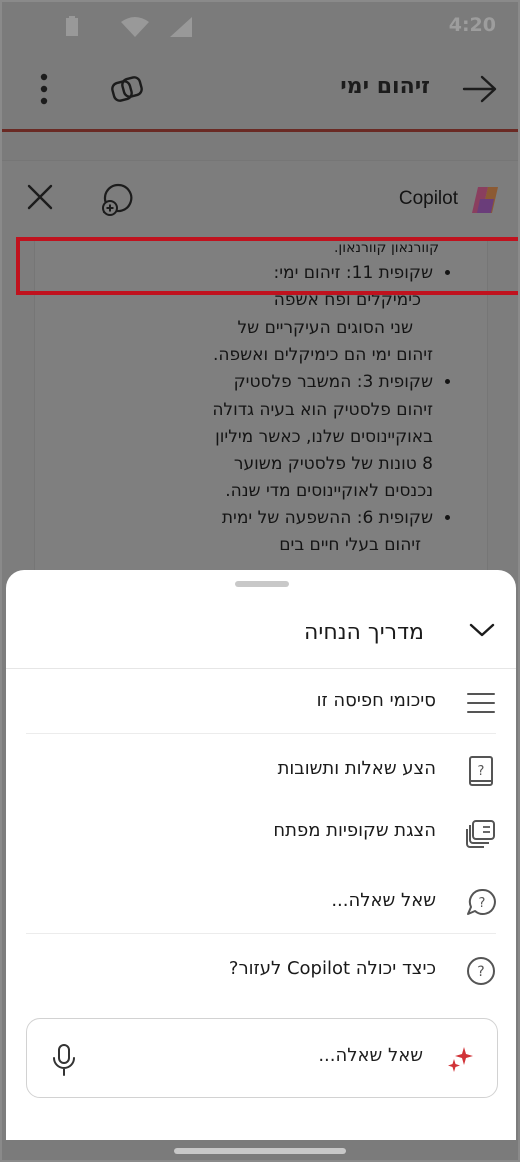 This screenshot has width=520, height=1162. Describe the element at coordinates (333, 464) in the screenshot. I see `message-text: 8 טונות של פלסטיק משוער` at that location.